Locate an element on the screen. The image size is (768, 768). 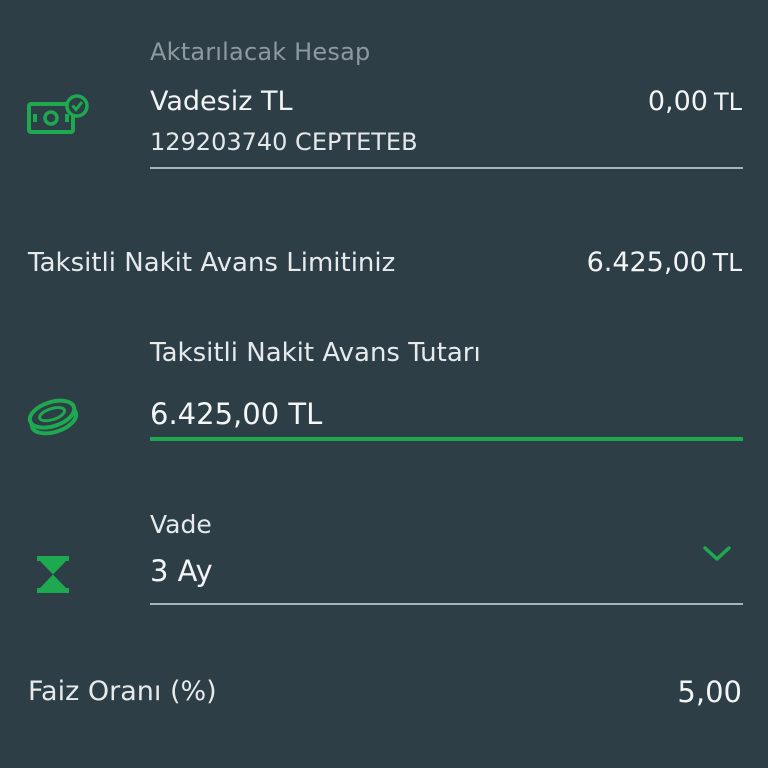
account-balance: 0,00 TL is located at coordinates (695, 101).